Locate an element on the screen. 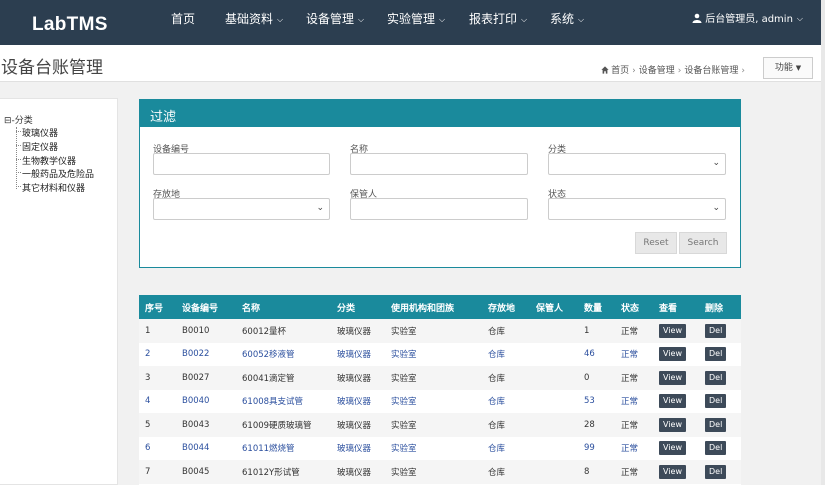 Image resolution: width=825 pixels, height=485 pixels. page-scrollbar is located at coordinates (823, 242).